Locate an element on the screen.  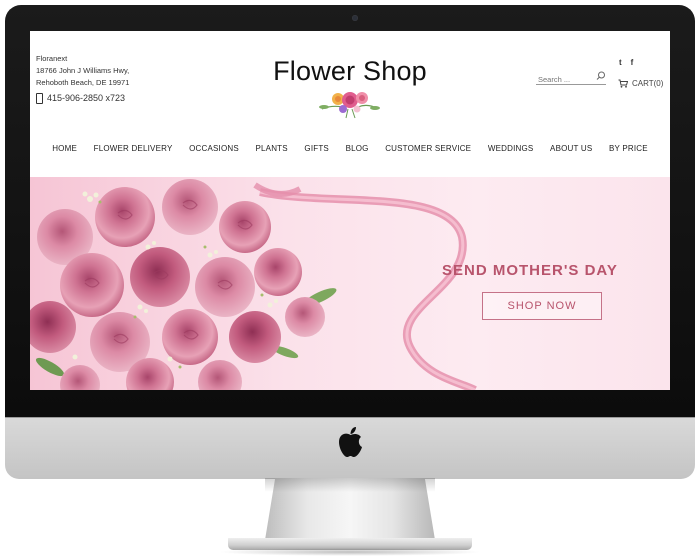
store-phone: 415-906-2850 x723 is located at coordinates (82, 98).